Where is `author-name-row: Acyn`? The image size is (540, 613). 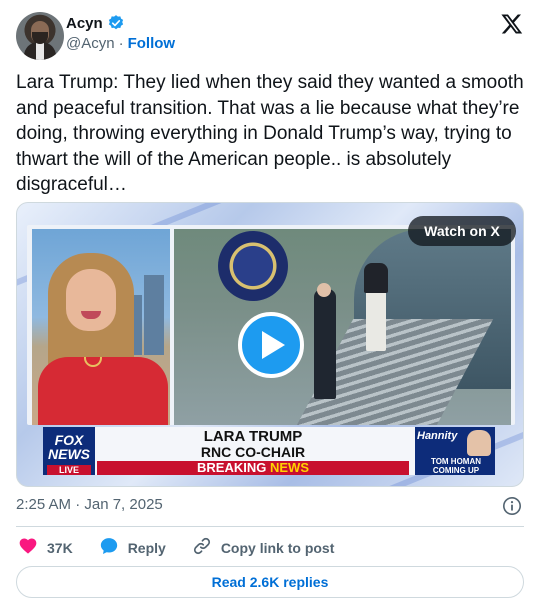 author-name-row: Acyn is located at coordinates (95, 23).